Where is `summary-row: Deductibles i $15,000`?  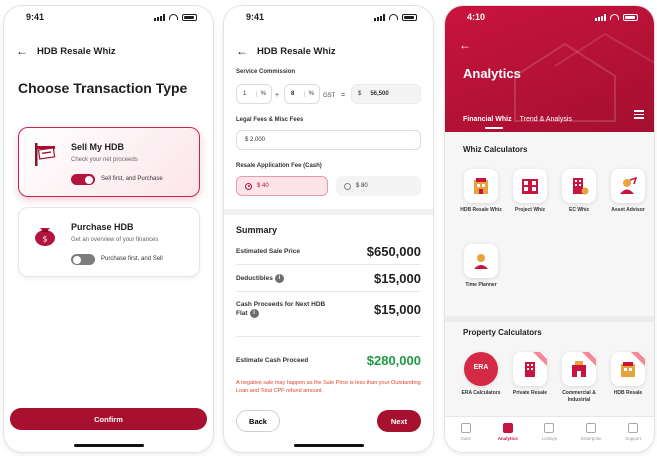
summary-row: Deductibles i $15,000 is located at coordinates (328, 278).